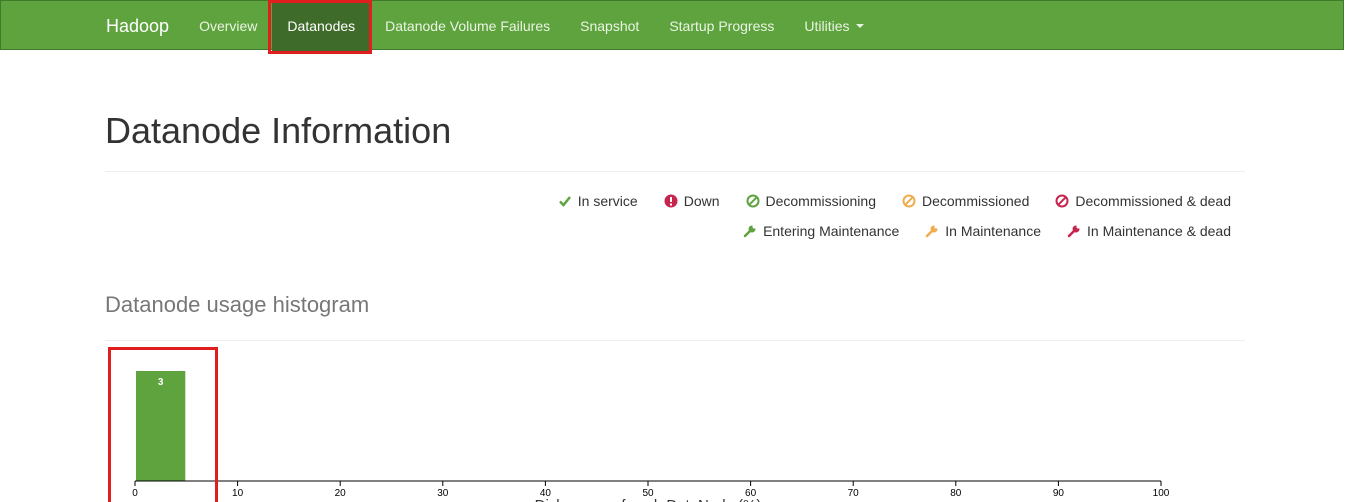 The height and width of the screenshot is (502, 1346). I want to click on nav-startup-progress: Startup Progress, so click(721, 26).